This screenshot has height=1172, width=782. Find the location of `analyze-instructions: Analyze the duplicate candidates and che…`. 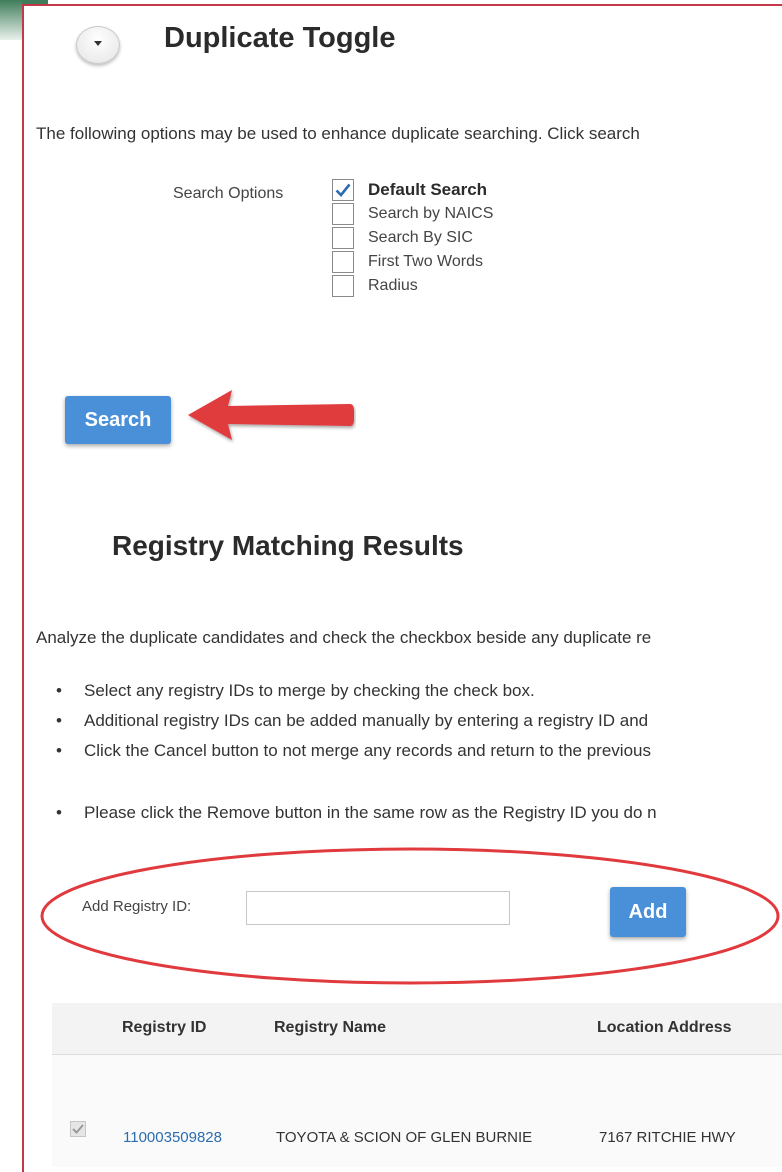

analyze-instructions: Analyze the duplicate candidates and che… is located at coordinates (344, 637).